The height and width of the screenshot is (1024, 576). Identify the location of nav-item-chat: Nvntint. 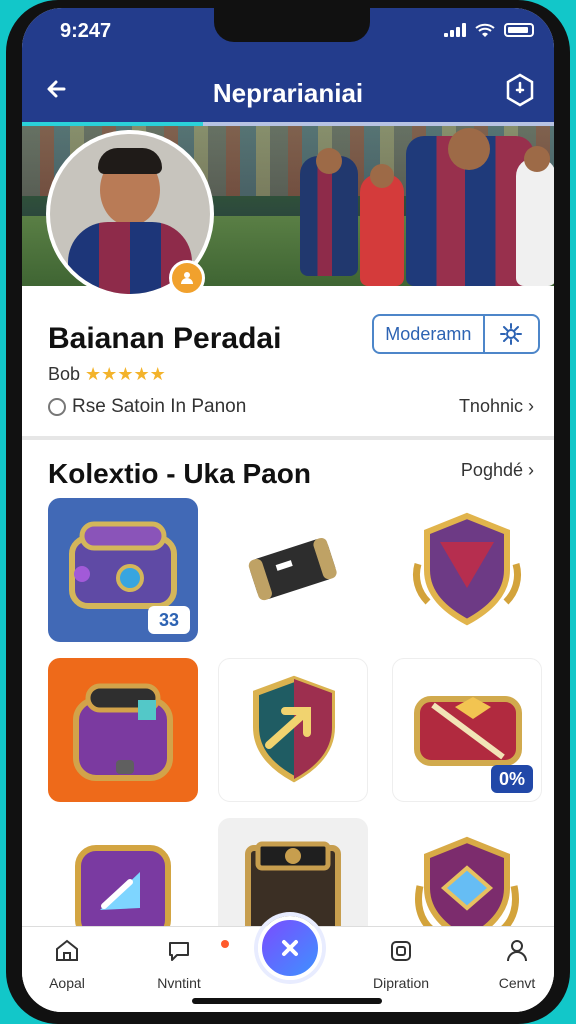
(181, 964).